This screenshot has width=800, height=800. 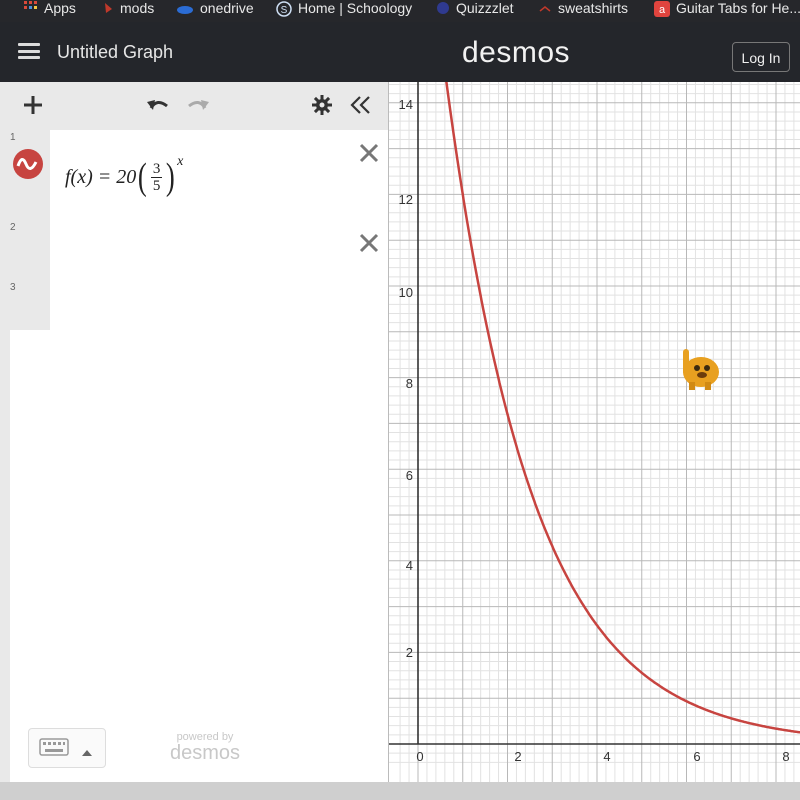 I want to click on y-tick-label: 8, so click(x=409, y=383).